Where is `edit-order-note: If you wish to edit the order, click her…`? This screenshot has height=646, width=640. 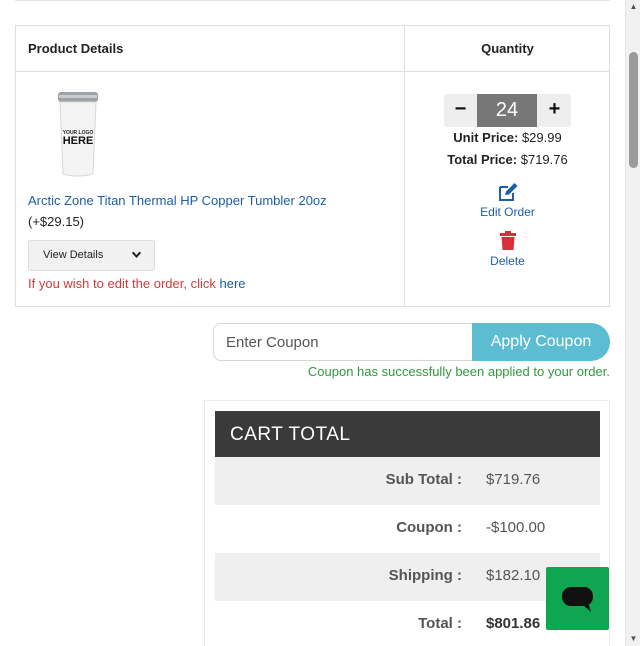
edit-order-note: If you wish to edit the order, click her… is located at coordinates (137, 283).